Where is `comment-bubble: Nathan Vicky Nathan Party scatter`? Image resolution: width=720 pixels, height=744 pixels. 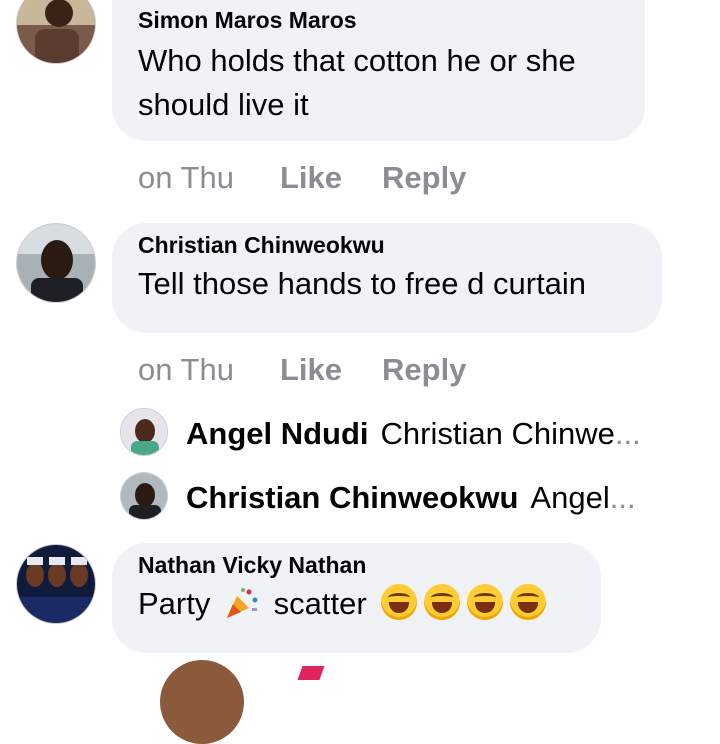 comment-bubble: Nathan Vicky Nathan Party scatter is located at coordinates (356, 598).